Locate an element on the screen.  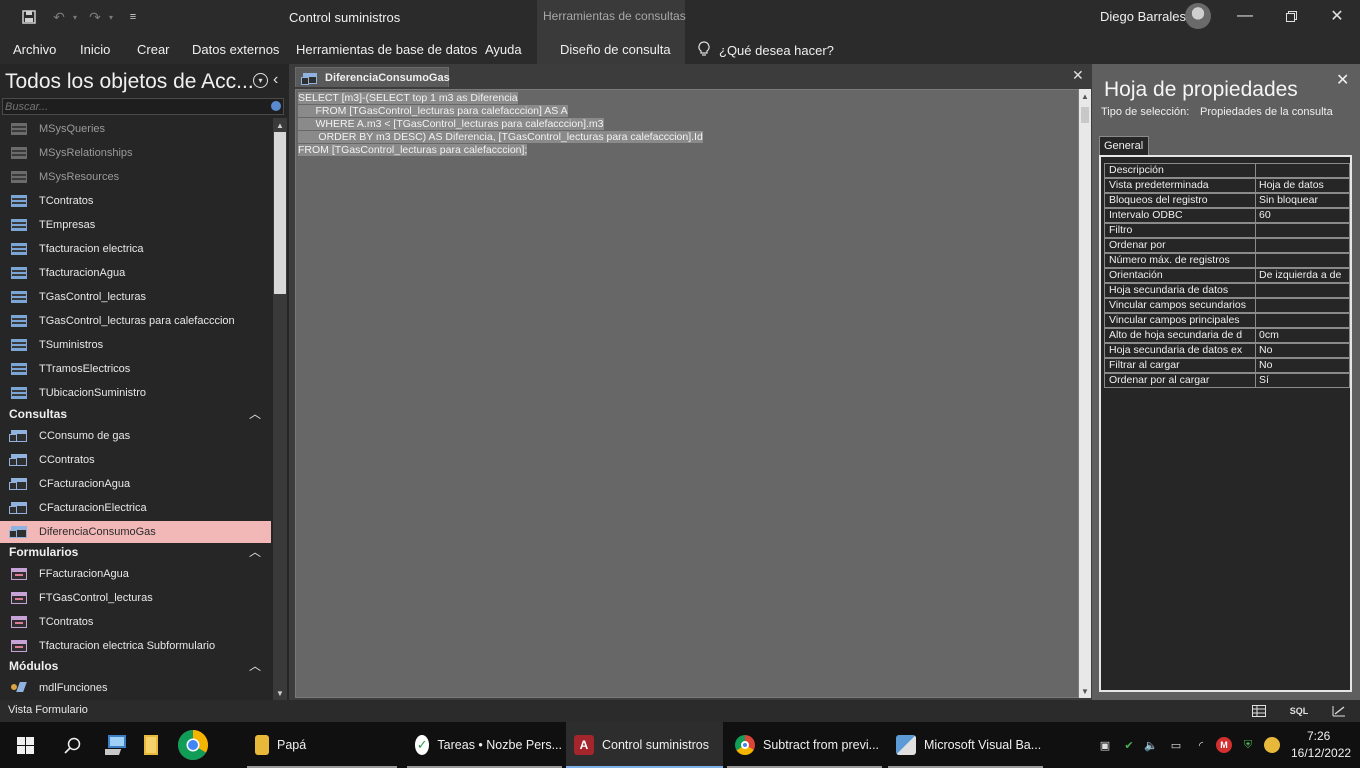
nav-item-tfacturacion-subformulario: Tfacturacion electrica Subformulario is located at coordinates (135, 646).